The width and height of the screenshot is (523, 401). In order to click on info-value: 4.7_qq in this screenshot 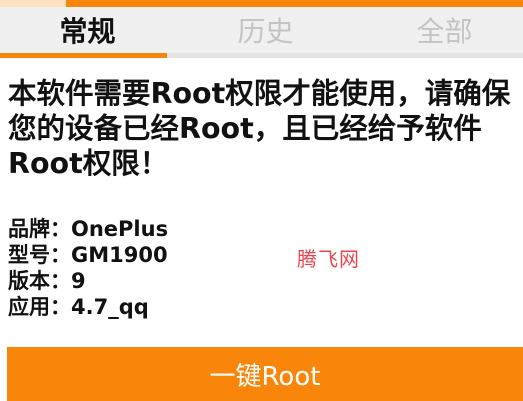, I will do `click(110, 307)`.